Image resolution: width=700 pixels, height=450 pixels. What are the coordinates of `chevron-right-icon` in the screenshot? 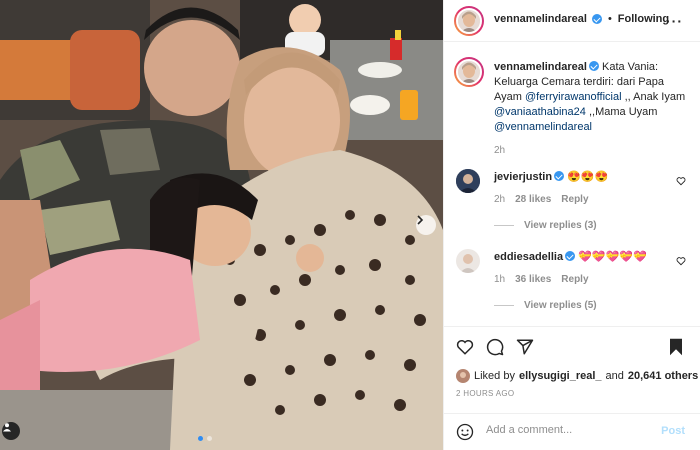 It's located at (420, 220).